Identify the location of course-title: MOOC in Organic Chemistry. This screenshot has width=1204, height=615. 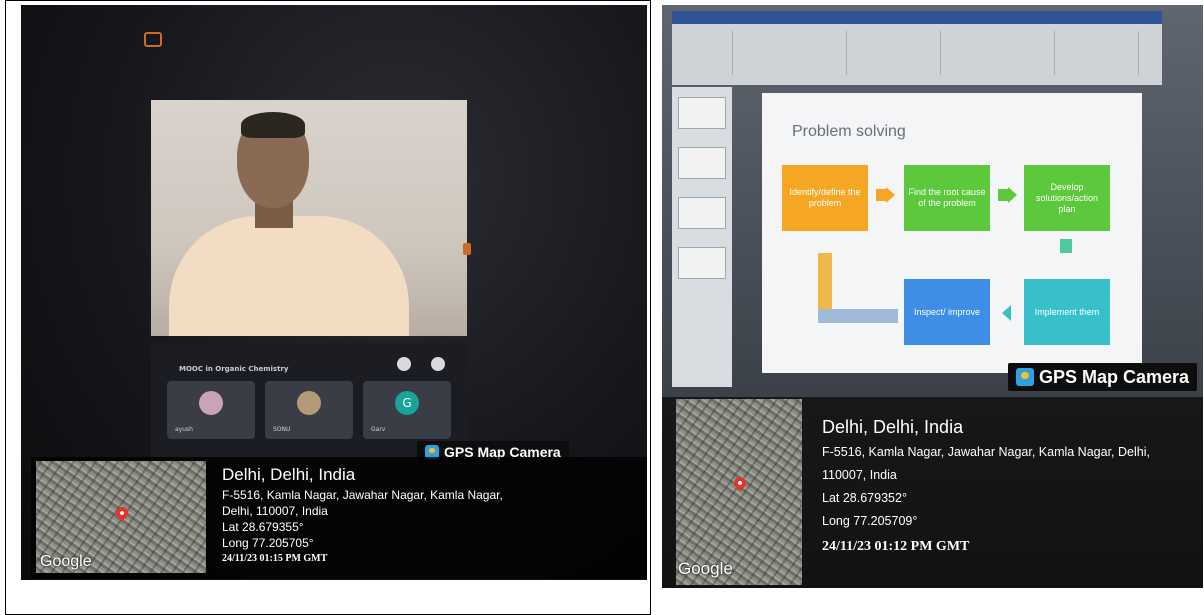
(234, 369).